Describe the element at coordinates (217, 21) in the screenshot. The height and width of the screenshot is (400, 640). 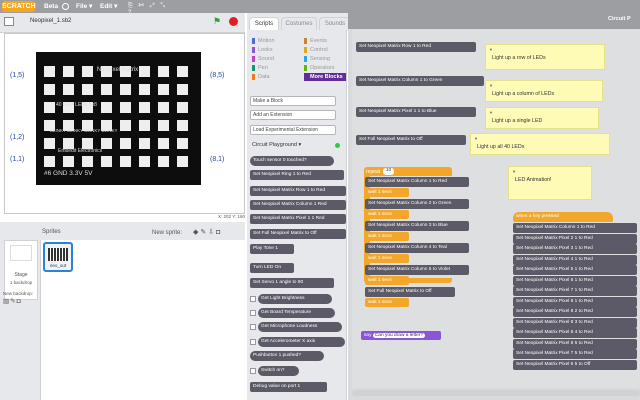
I see `green-flag-icon: ⚑` at that location.